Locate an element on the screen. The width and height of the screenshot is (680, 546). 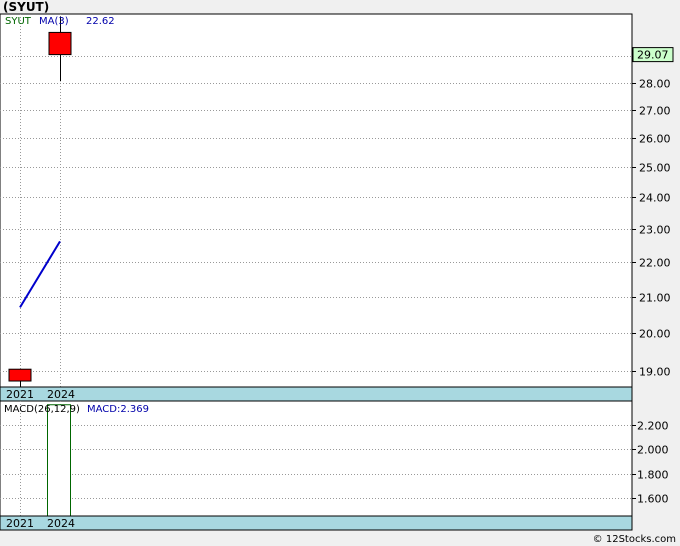
macd-tick-label: 2.000 is located at coordinates (653, 450).